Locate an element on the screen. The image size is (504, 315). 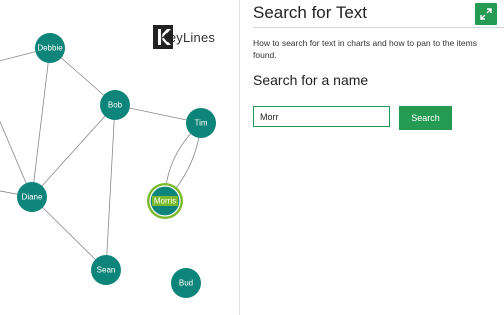
graph-node-morris: Morris is located at coordinates (165, 201).